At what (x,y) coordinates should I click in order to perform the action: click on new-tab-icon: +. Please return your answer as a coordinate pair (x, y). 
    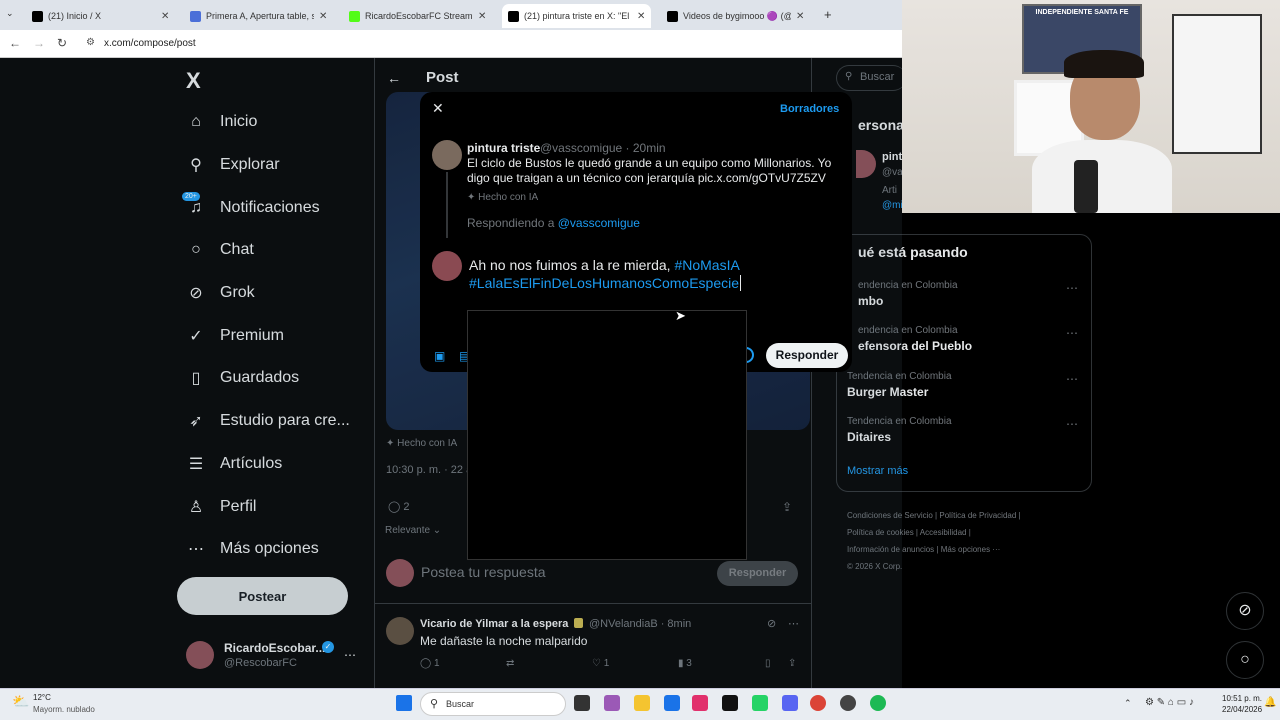
    Looking at the image, I should click on (828, 14).